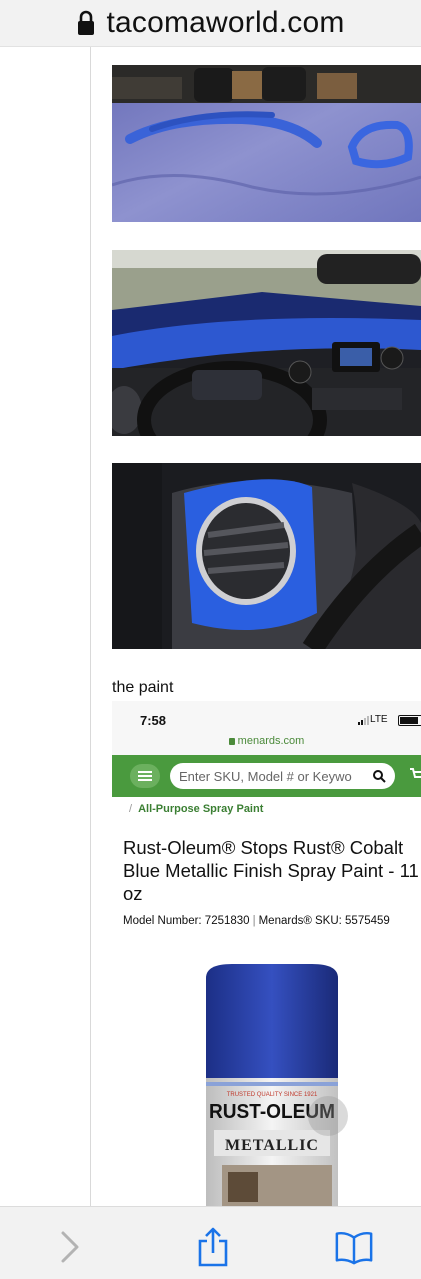  I want to click on menards-search: Enter SKU, Model # or Keywo, so click(282, 776).